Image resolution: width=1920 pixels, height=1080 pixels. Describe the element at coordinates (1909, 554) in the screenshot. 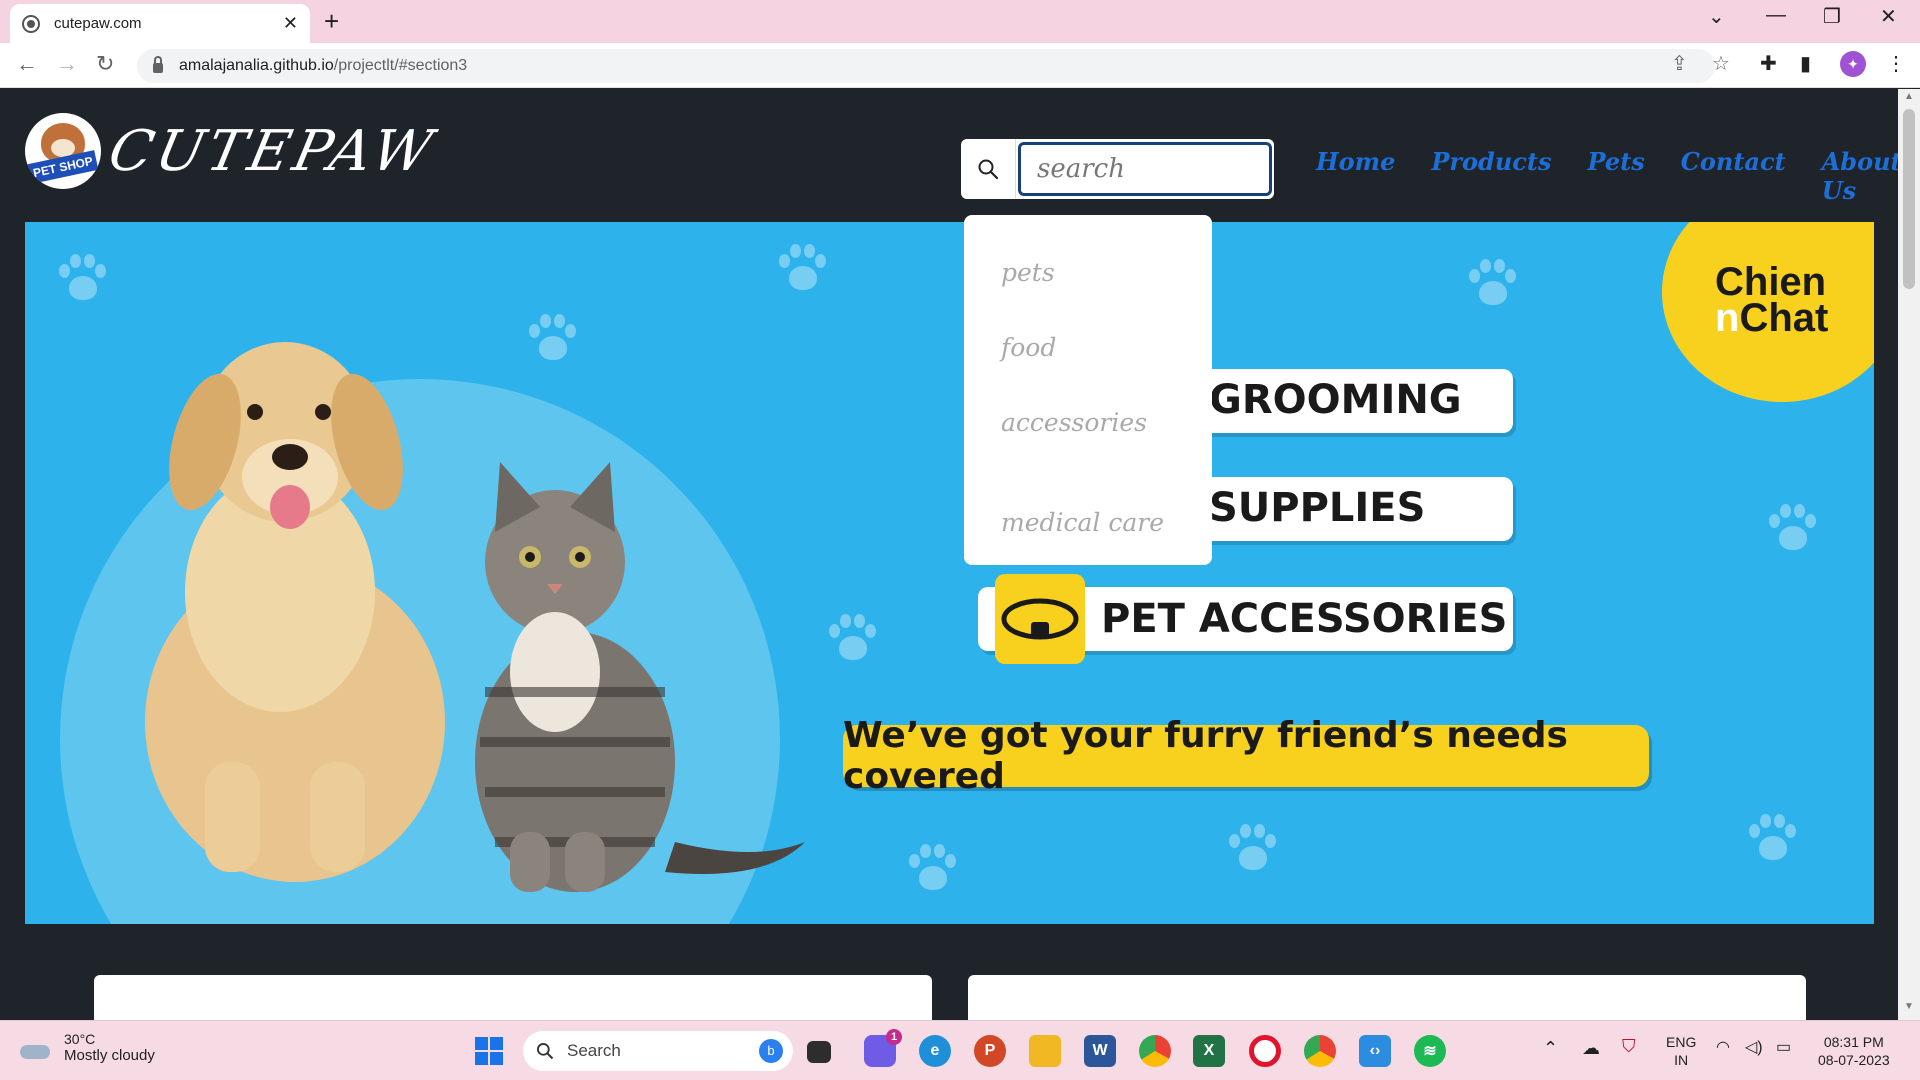

I see `page-scrollbar: ▲ ▼` at that location.